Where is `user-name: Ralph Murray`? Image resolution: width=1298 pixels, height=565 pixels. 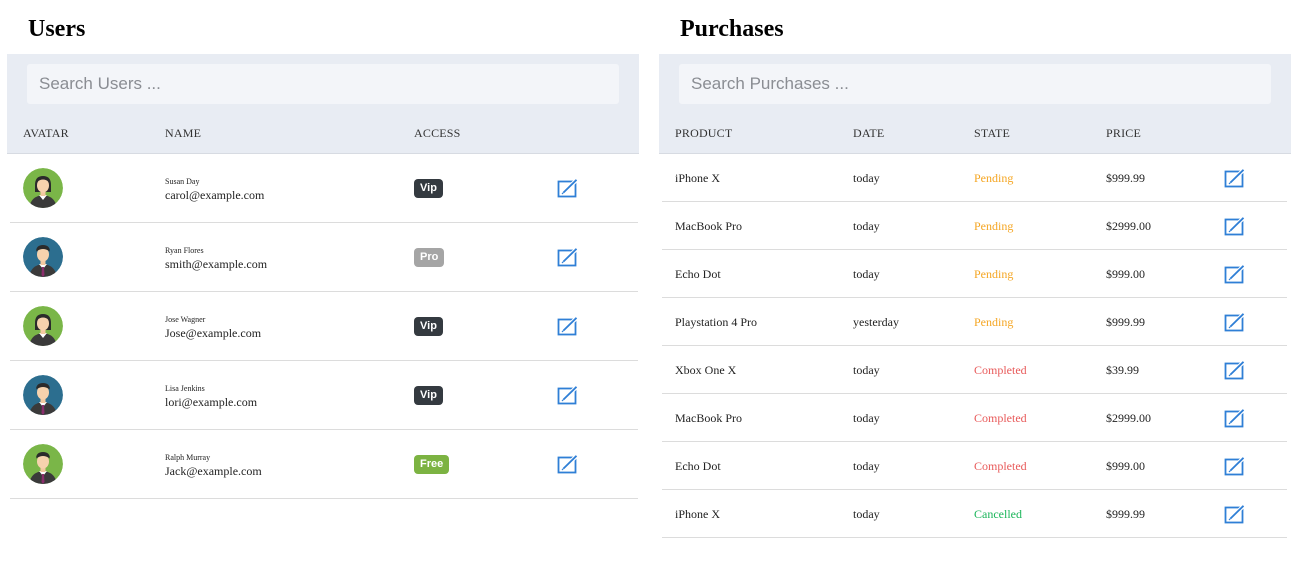 user-name: Ralph Murray is located at coordinates (188, 457).